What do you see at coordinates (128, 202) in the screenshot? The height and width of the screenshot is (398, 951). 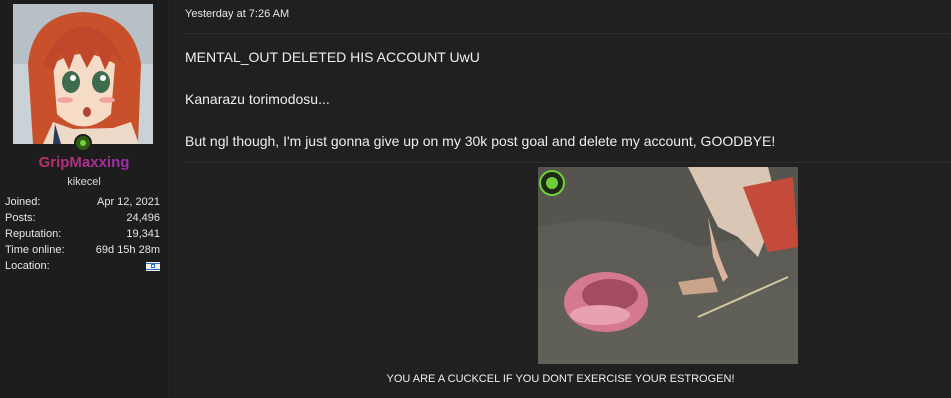 I see `stat-value: Apr 12, 2021` at bounding box center [128, 202].